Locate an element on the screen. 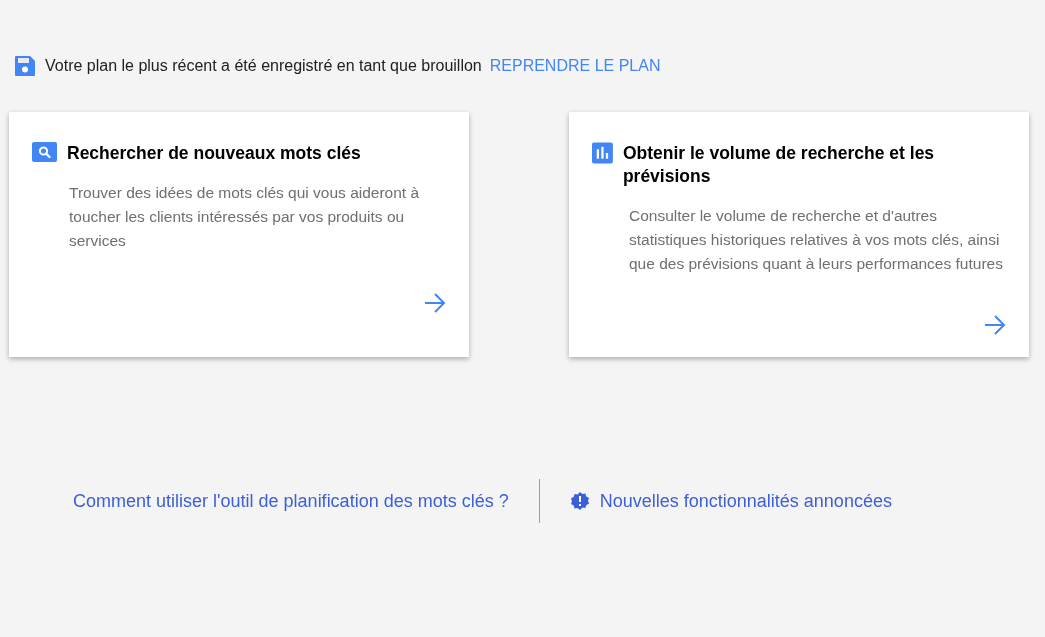 The width and height of the screenshot is (1045, 637). badge-alert-icon is located at coordinates (579, 501).